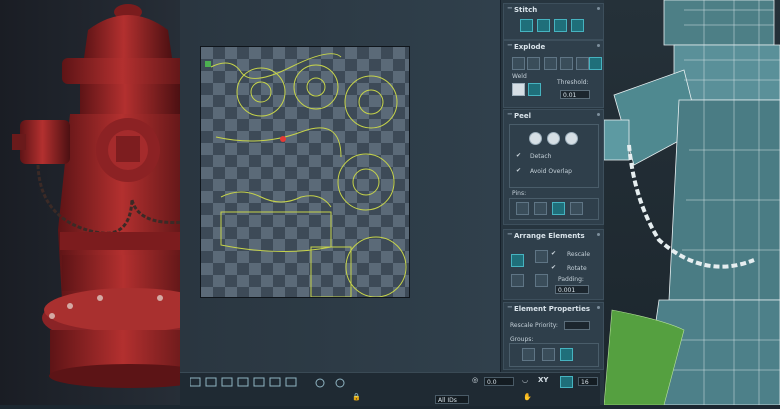  What do you see at coordinates (518, 63) in the screenshot?
I see `break-by-polygon-groups-button` at bounding box center [518, 63].